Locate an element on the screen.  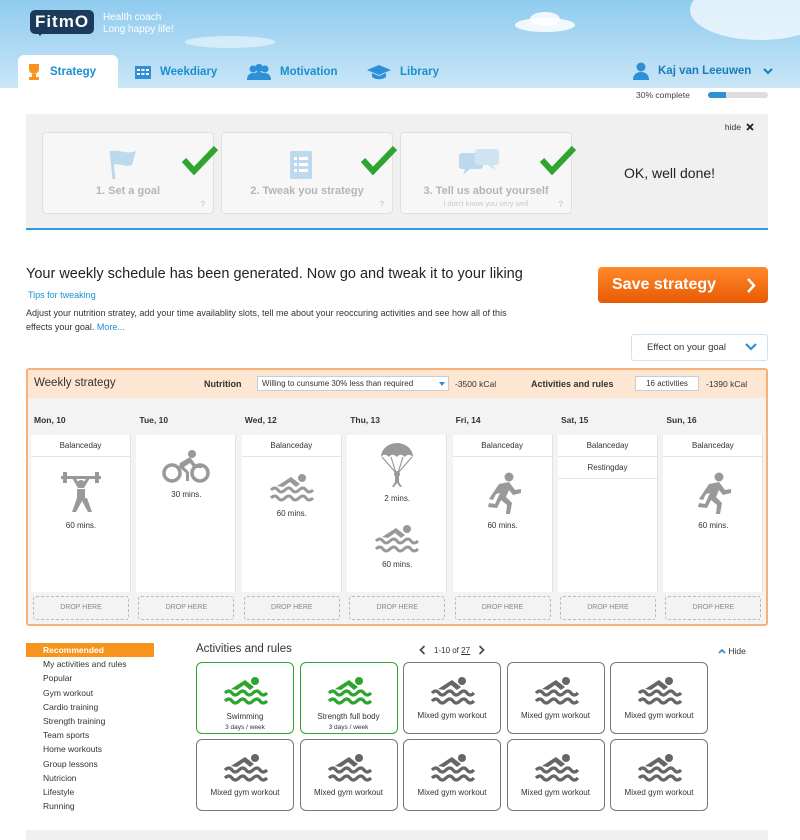
tab-library: Library is located at coordinates (402, 71).